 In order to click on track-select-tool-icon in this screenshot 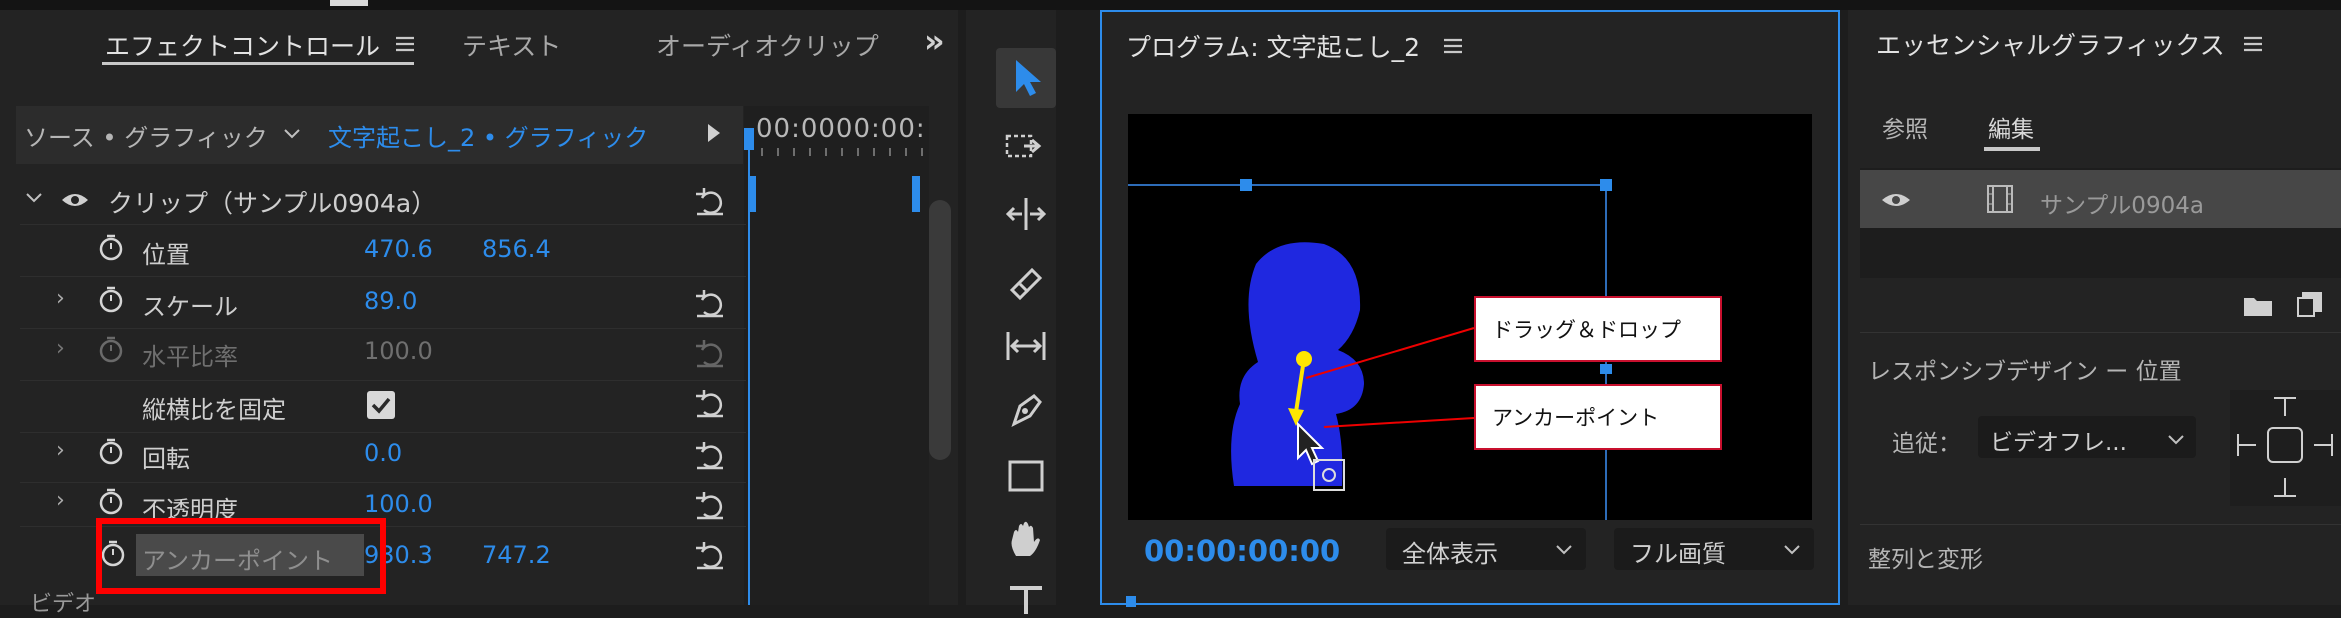, I will do `click(1026, 148)`.